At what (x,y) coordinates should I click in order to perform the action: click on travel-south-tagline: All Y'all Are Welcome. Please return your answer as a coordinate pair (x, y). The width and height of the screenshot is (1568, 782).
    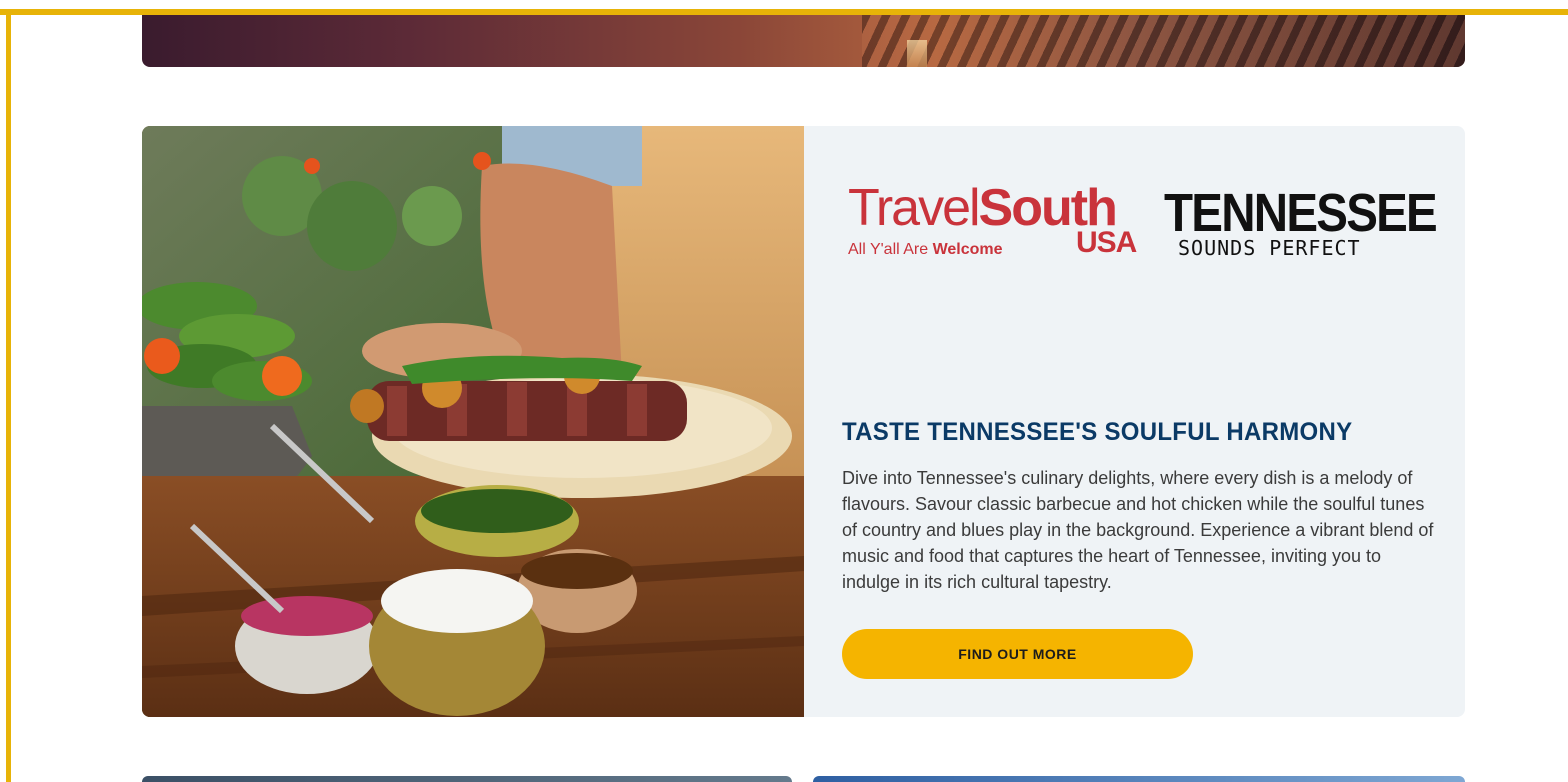
    Looking at the image, I should click on (925, 250).